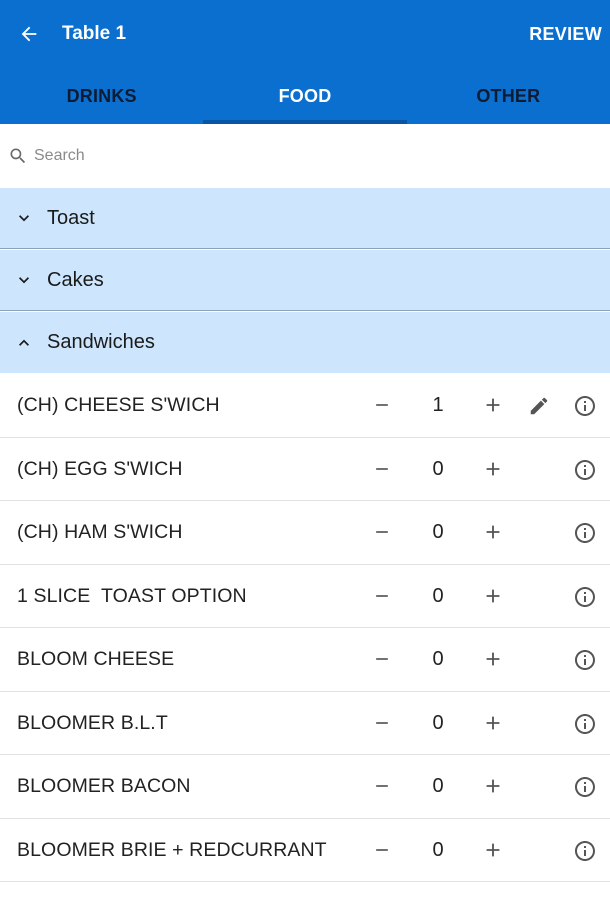  Describe the element at coordinates (305, 280) in the screenshot. I see `category-cakes: Cakes` at that location.